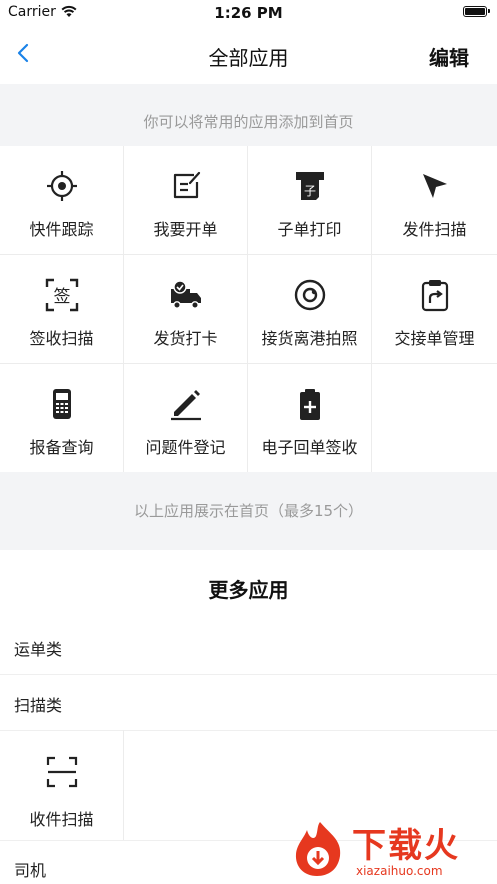  Describe the element at coordinates (248, 647) in the screenshot. I see `category-waybill: 运单类` at that location.